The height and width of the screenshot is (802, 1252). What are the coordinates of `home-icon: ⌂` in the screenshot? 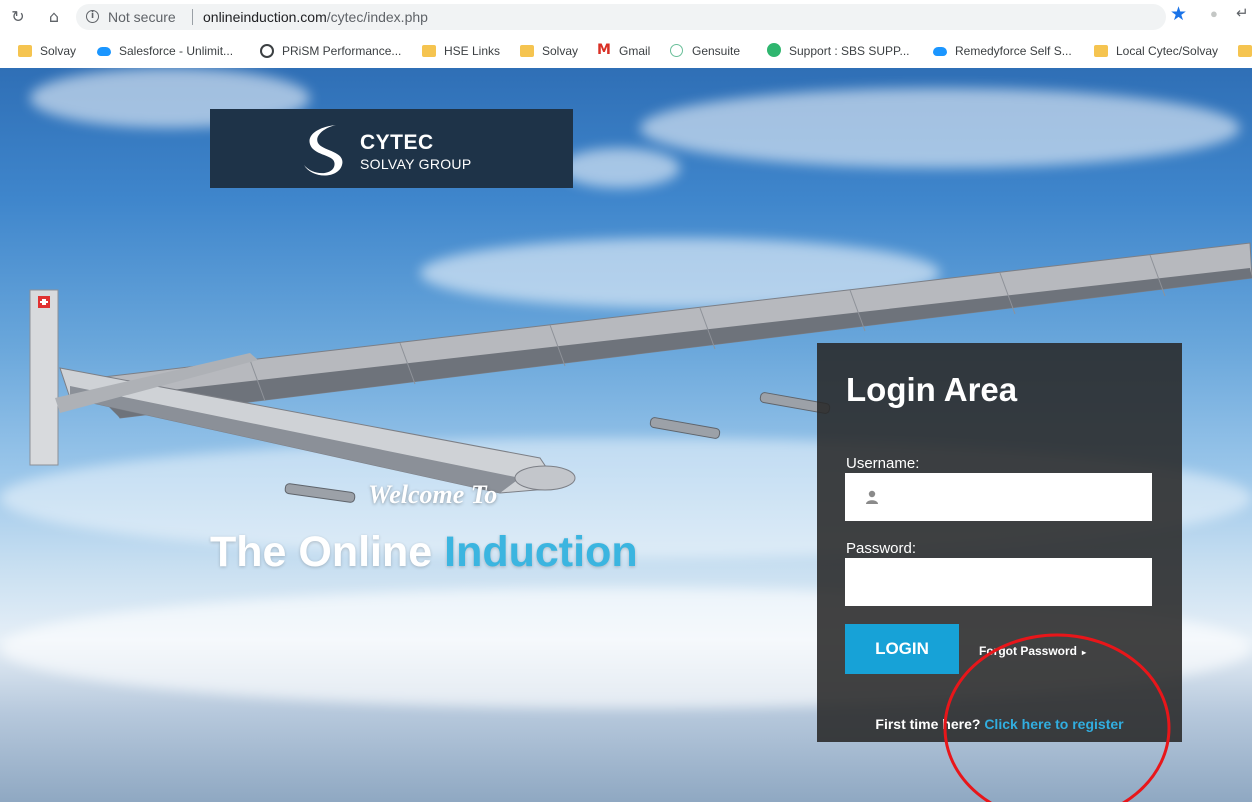 It's located at (54, 17).